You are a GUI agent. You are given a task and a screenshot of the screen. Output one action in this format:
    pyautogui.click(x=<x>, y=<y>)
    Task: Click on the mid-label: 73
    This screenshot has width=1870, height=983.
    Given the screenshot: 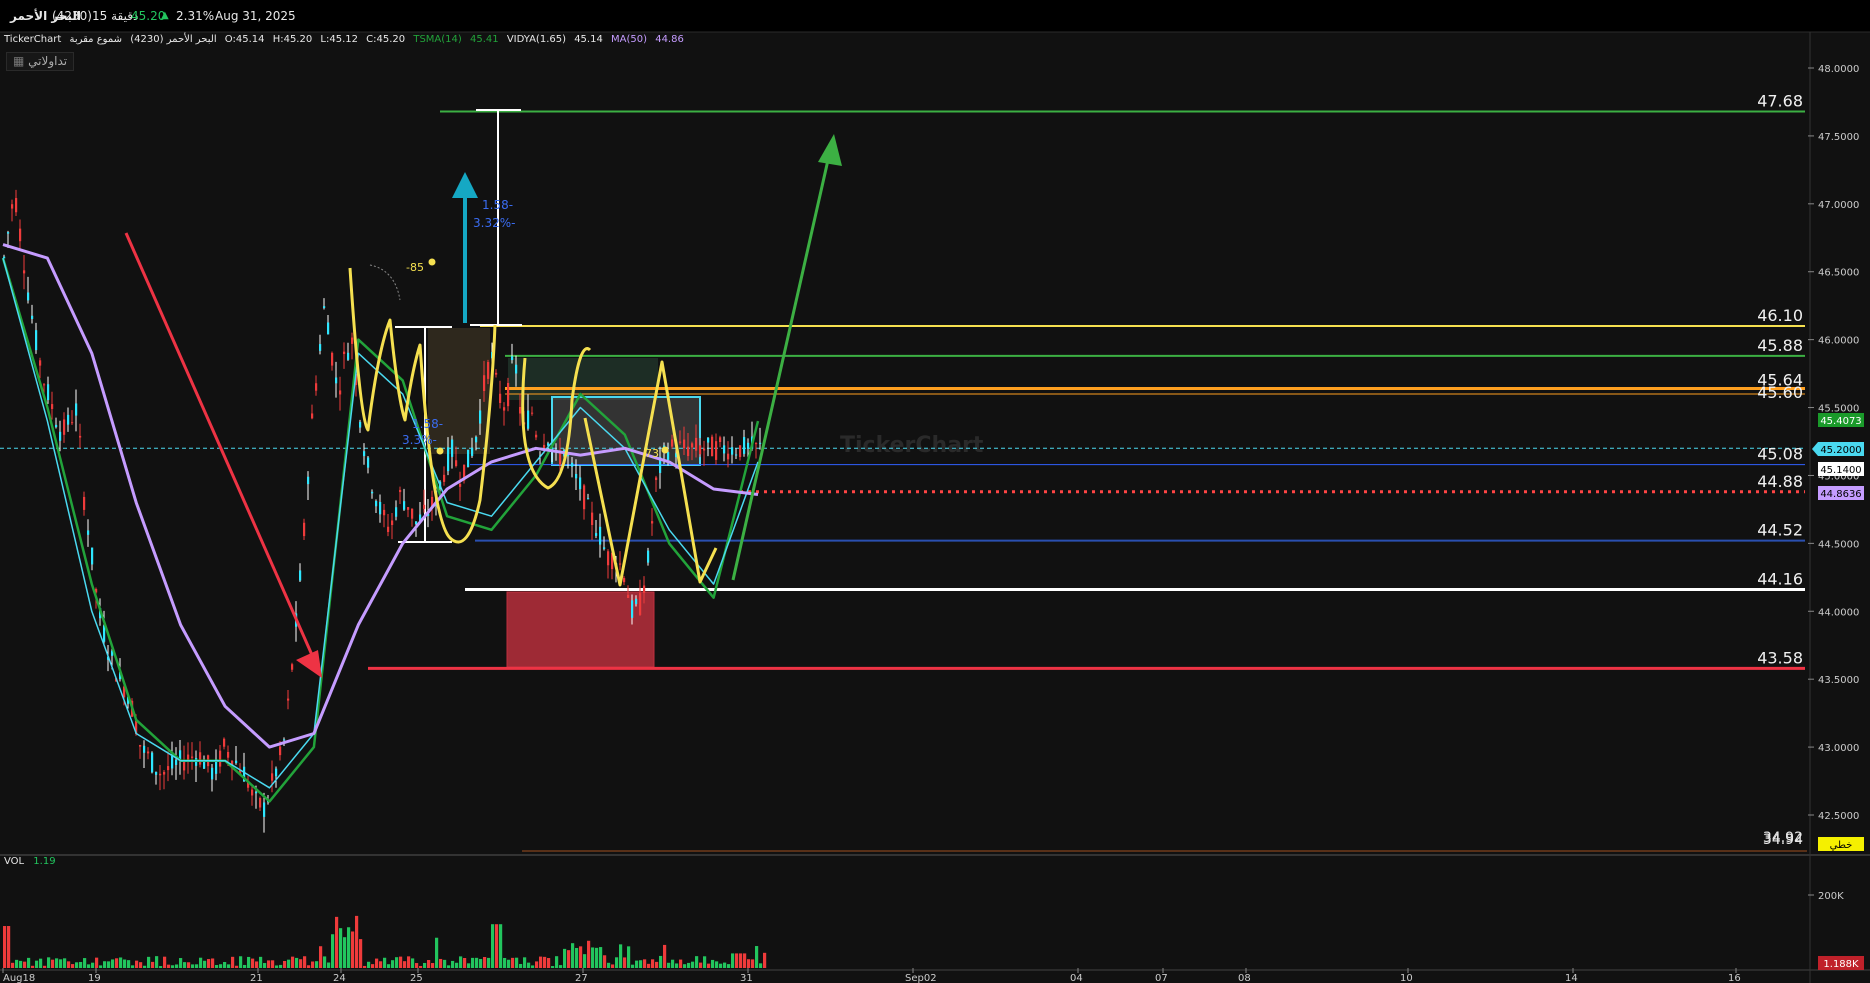 What is the action you would take?
    pyautogui.click(x=652, y=453)
    